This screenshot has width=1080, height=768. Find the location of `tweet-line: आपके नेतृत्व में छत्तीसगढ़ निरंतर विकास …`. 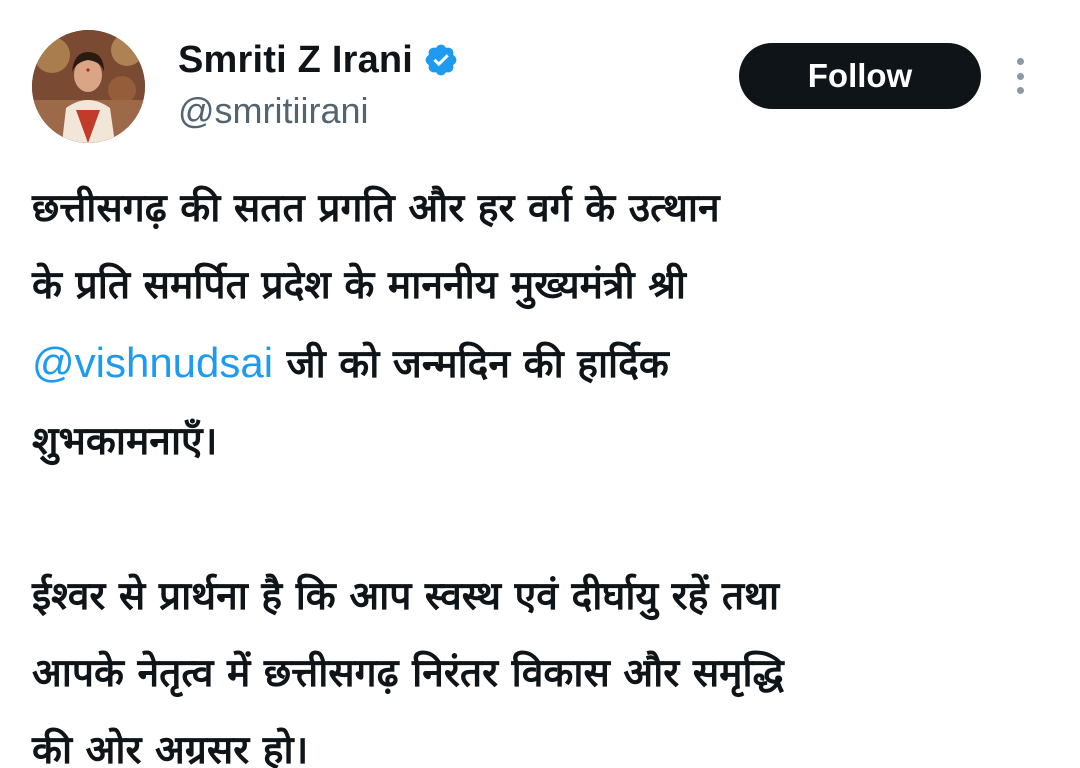

tweet-line: आपके नेतृत्व में छत्तीसगढ़ निरंतर विकास … is located at coordinates (408, 673).